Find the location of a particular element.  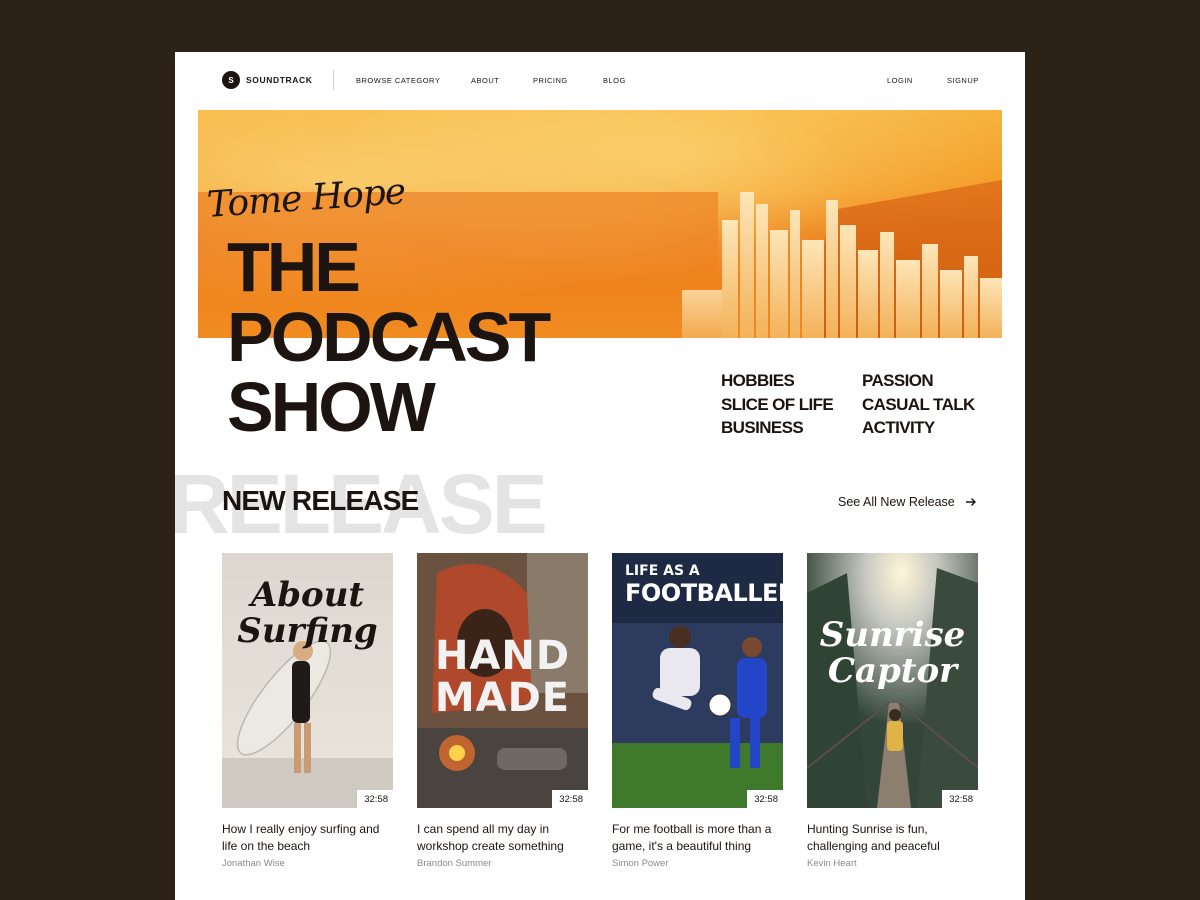

category-casual-talk: CASUAL TALK is located at coordinates (918, 405).